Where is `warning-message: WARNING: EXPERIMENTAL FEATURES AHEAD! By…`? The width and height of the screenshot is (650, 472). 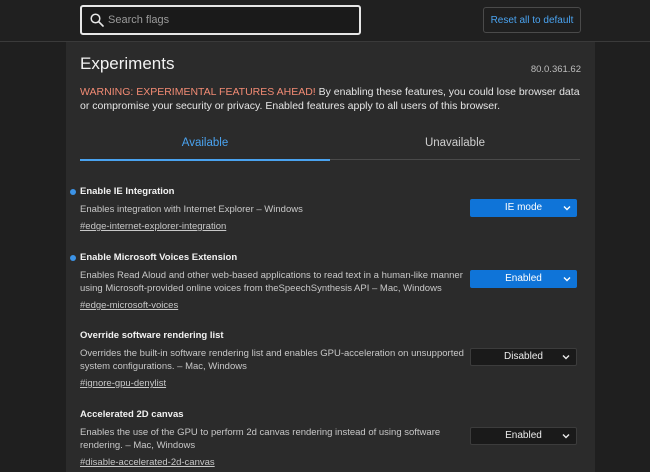
warning-message: WARNING: EXPERIMENTAL FEATURES AHEAD! By… is located at coordinates (330, 99).